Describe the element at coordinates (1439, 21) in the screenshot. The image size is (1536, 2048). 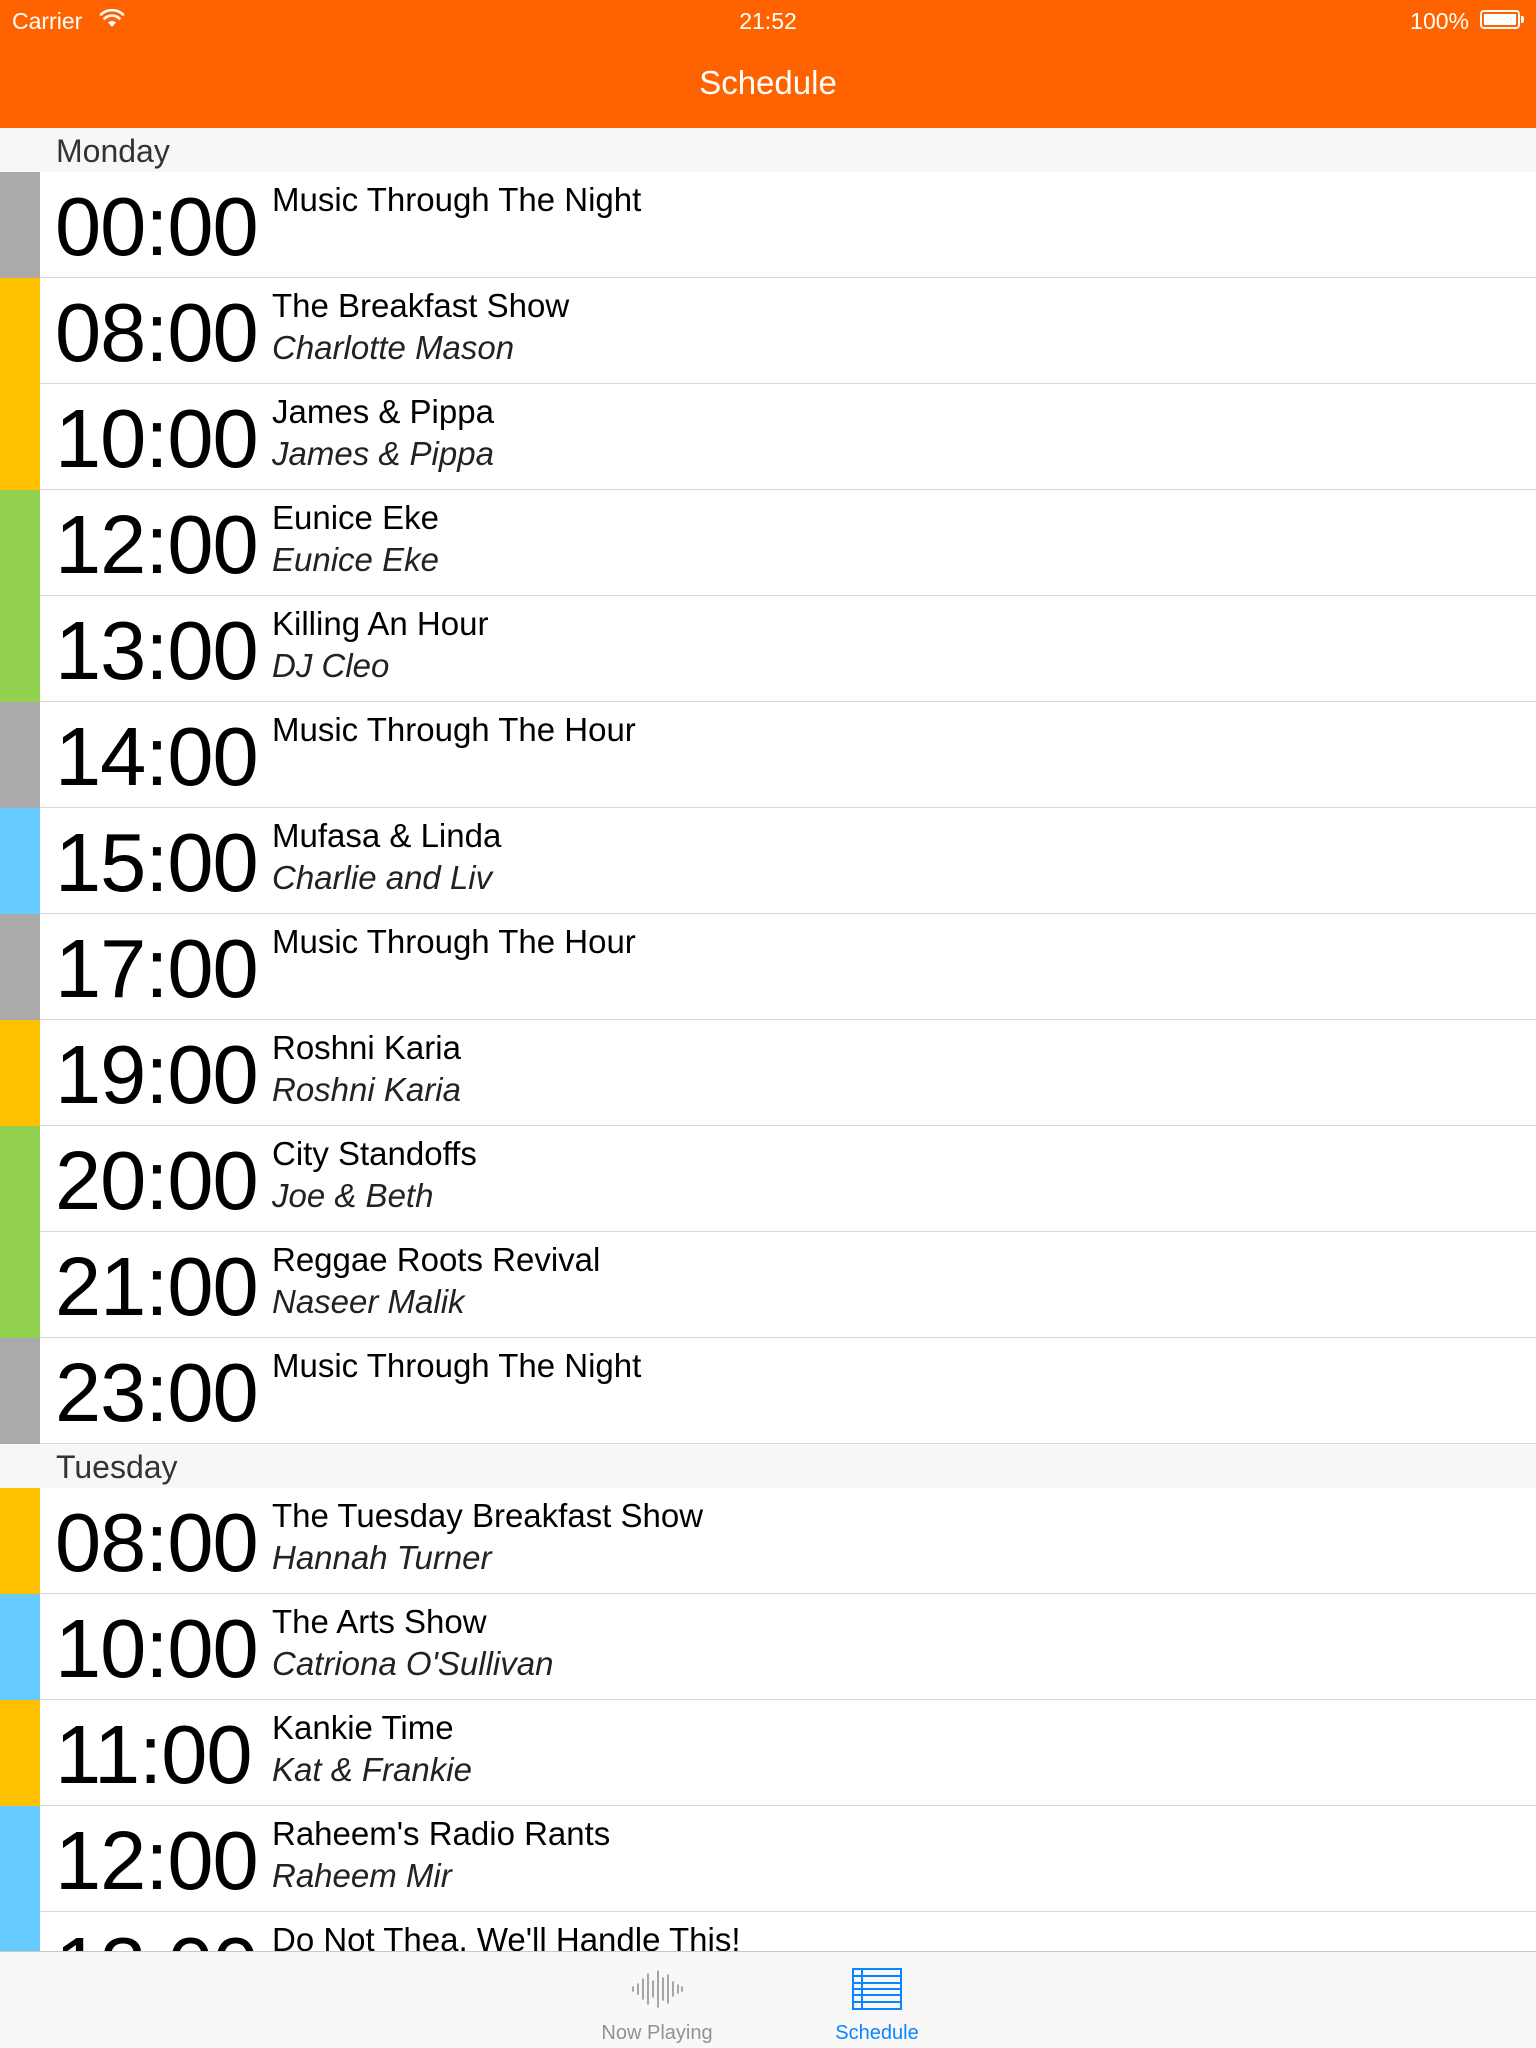
I see `battery-percentage: 100%` at that location.